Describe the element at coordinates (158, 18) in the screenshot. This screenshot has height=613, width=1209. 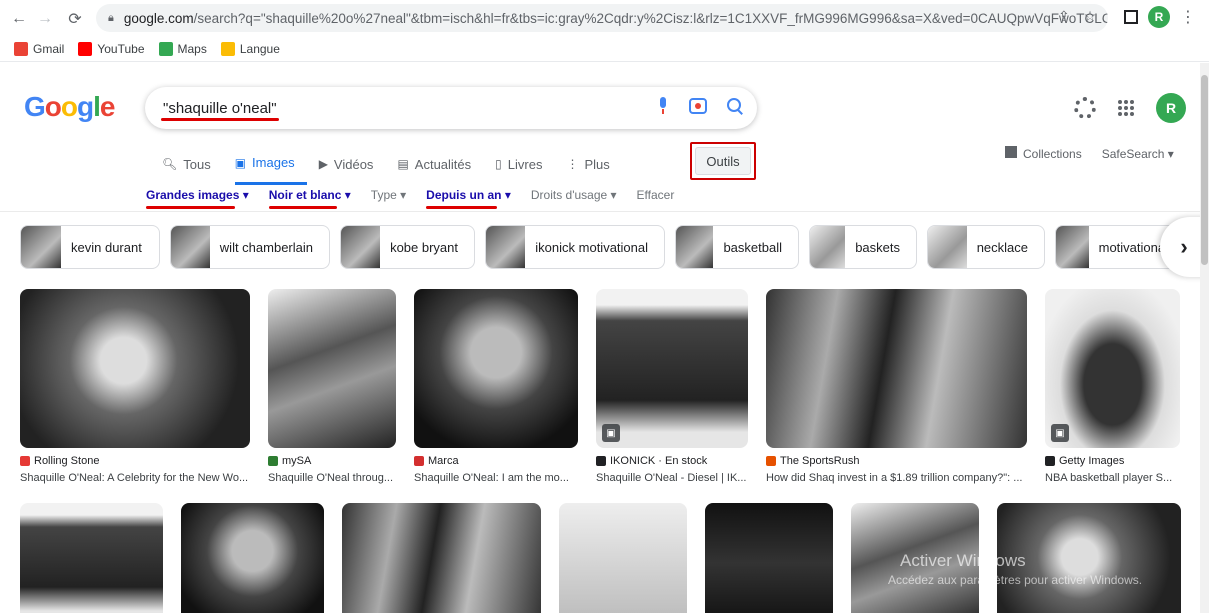
I see `url-domain: google.com` at that location.